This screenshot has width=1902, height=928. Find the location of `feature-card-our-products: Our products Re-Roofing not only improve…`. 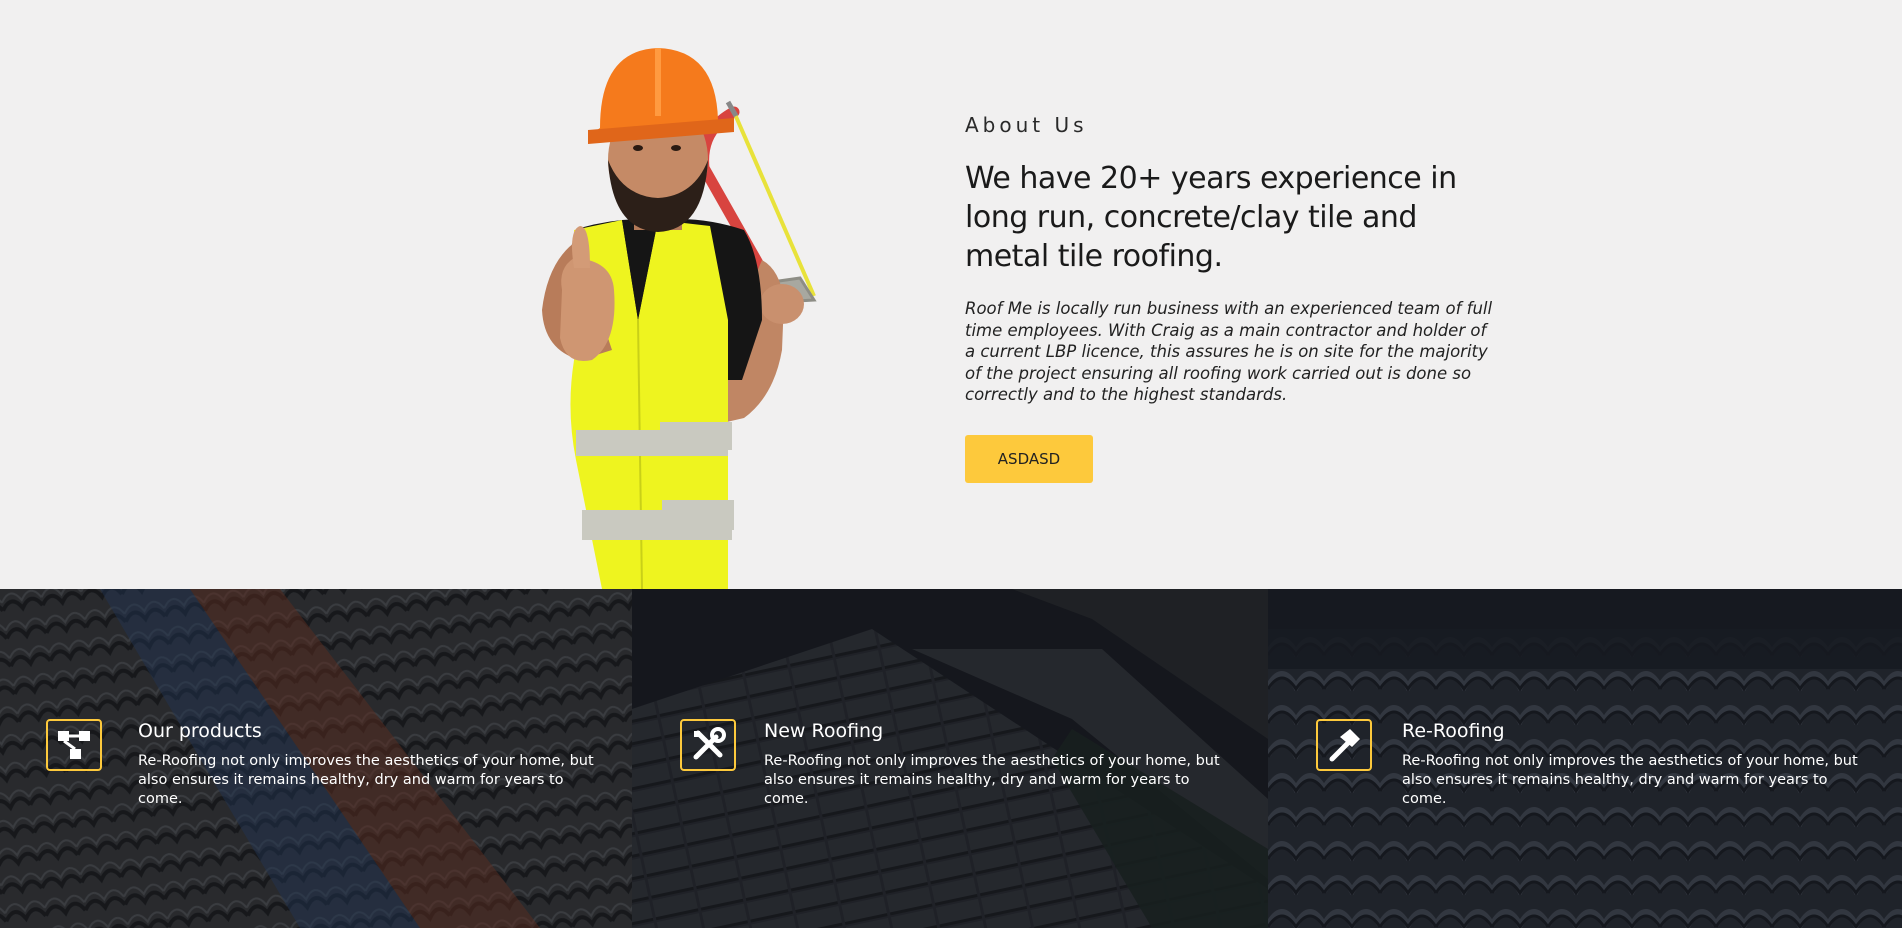

feature-card-our-products: Our products Re-Roofing not only improve… is located at coordinates (316, 758).